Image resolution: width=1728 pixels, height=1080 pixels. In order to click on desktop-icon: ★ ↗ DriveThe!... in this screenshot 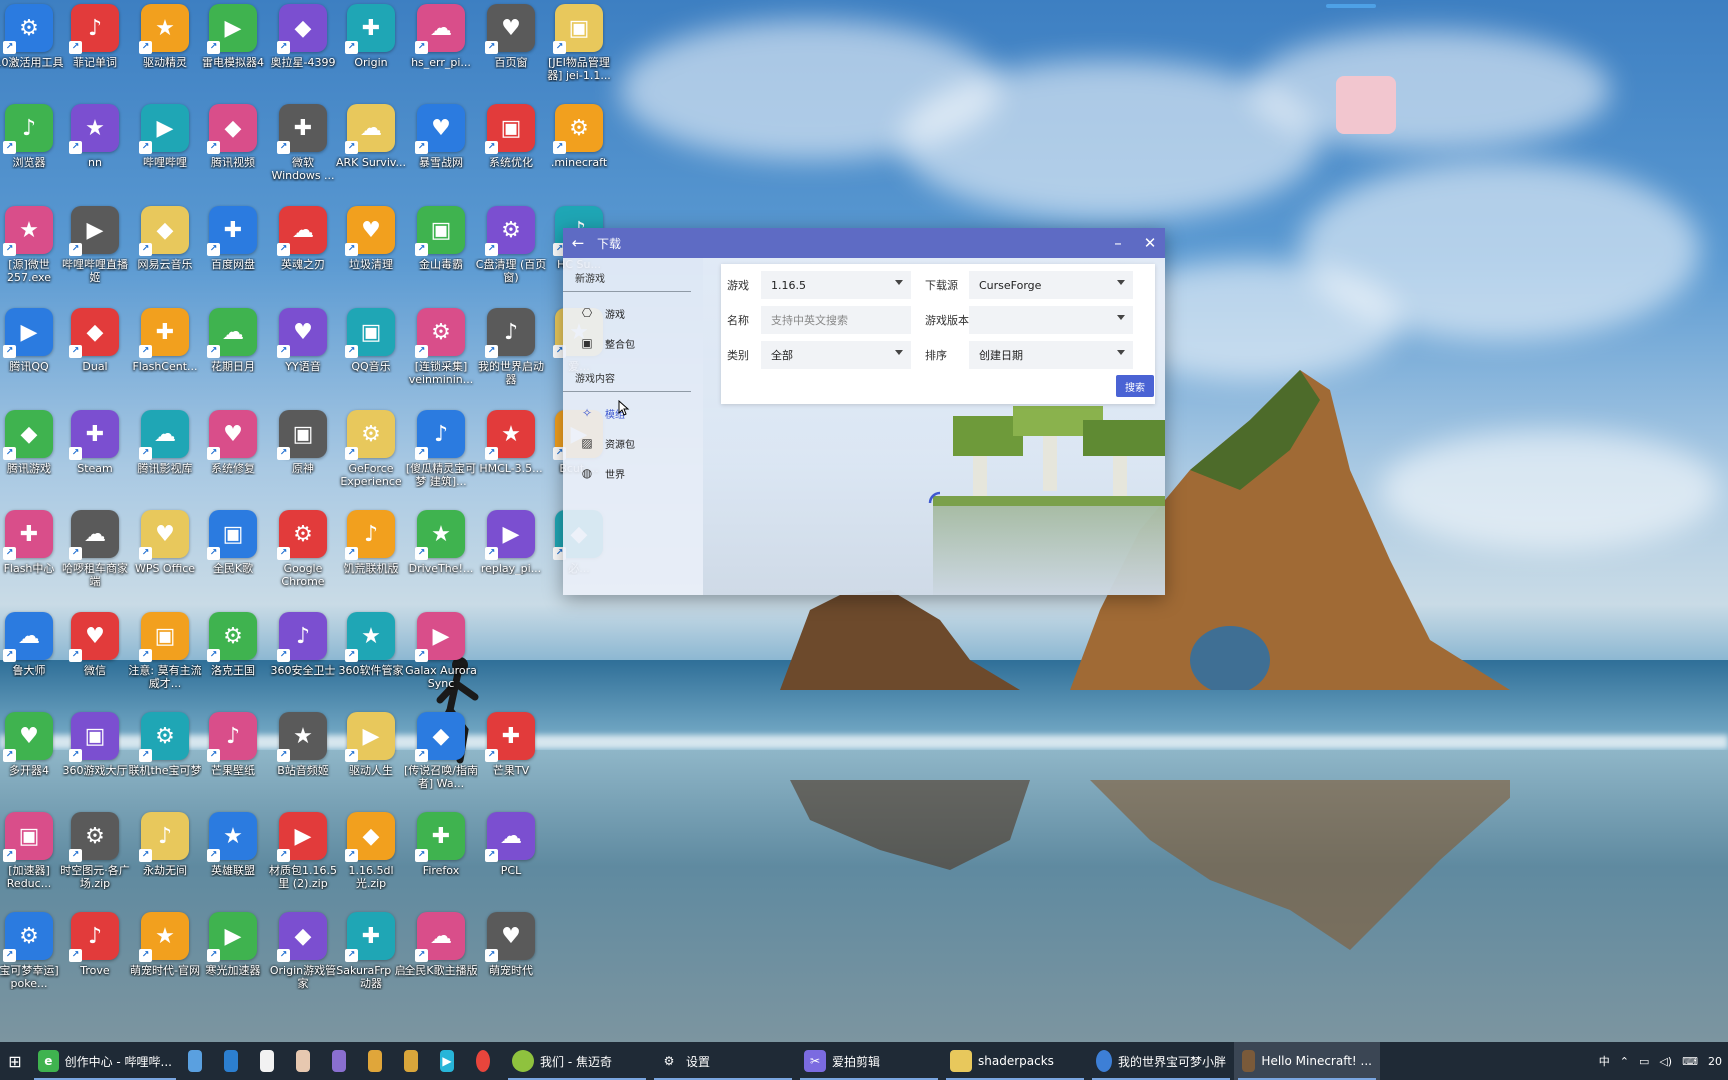, I will do `click(441, 558)`.